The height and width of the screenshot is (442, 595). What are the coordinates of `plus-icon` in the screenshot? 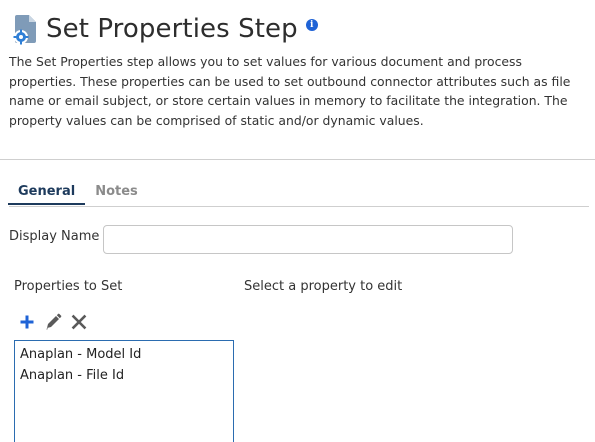 It's located at (27, 322).